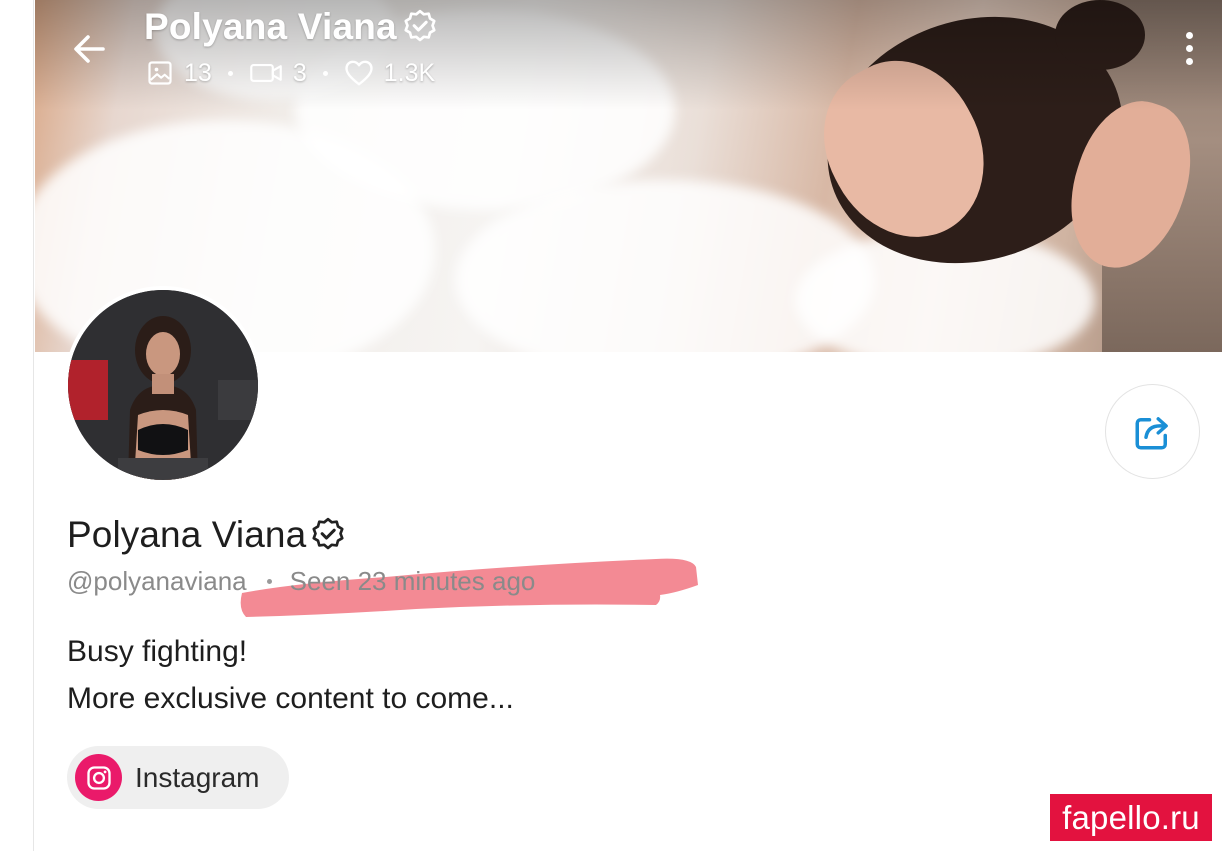 Image resolution: width=1222 pixels, height=851 pixels. I want to click on last-seen: Seen 23 minutes ago, so click(412, 581).